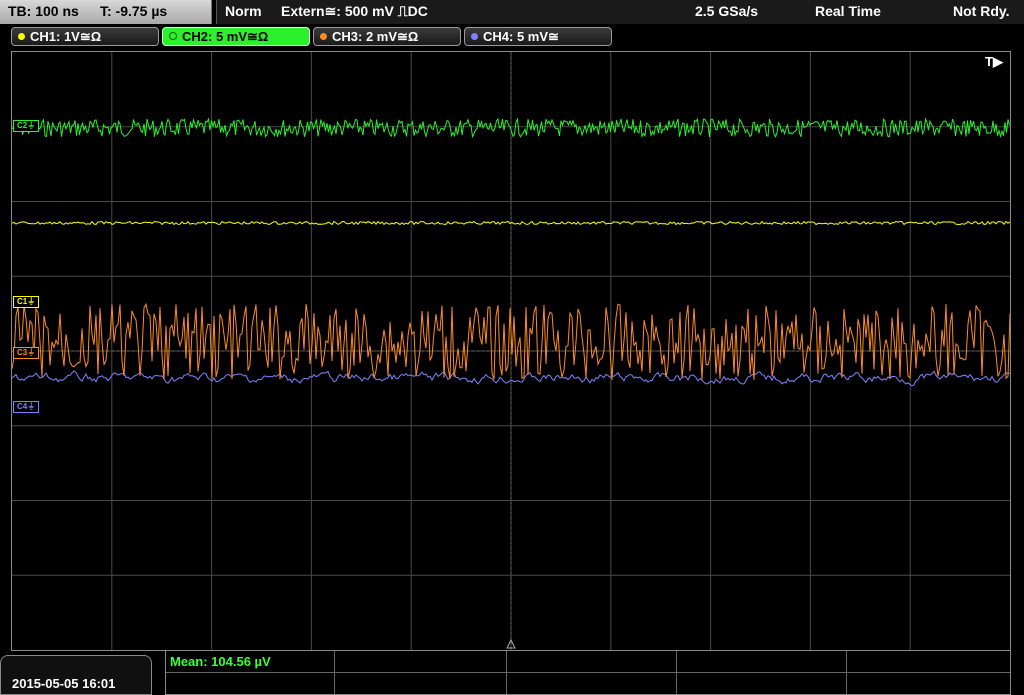 The image size is (1024, 695). I want to click on trigger-position-marker: T▶, so click(994, 62).